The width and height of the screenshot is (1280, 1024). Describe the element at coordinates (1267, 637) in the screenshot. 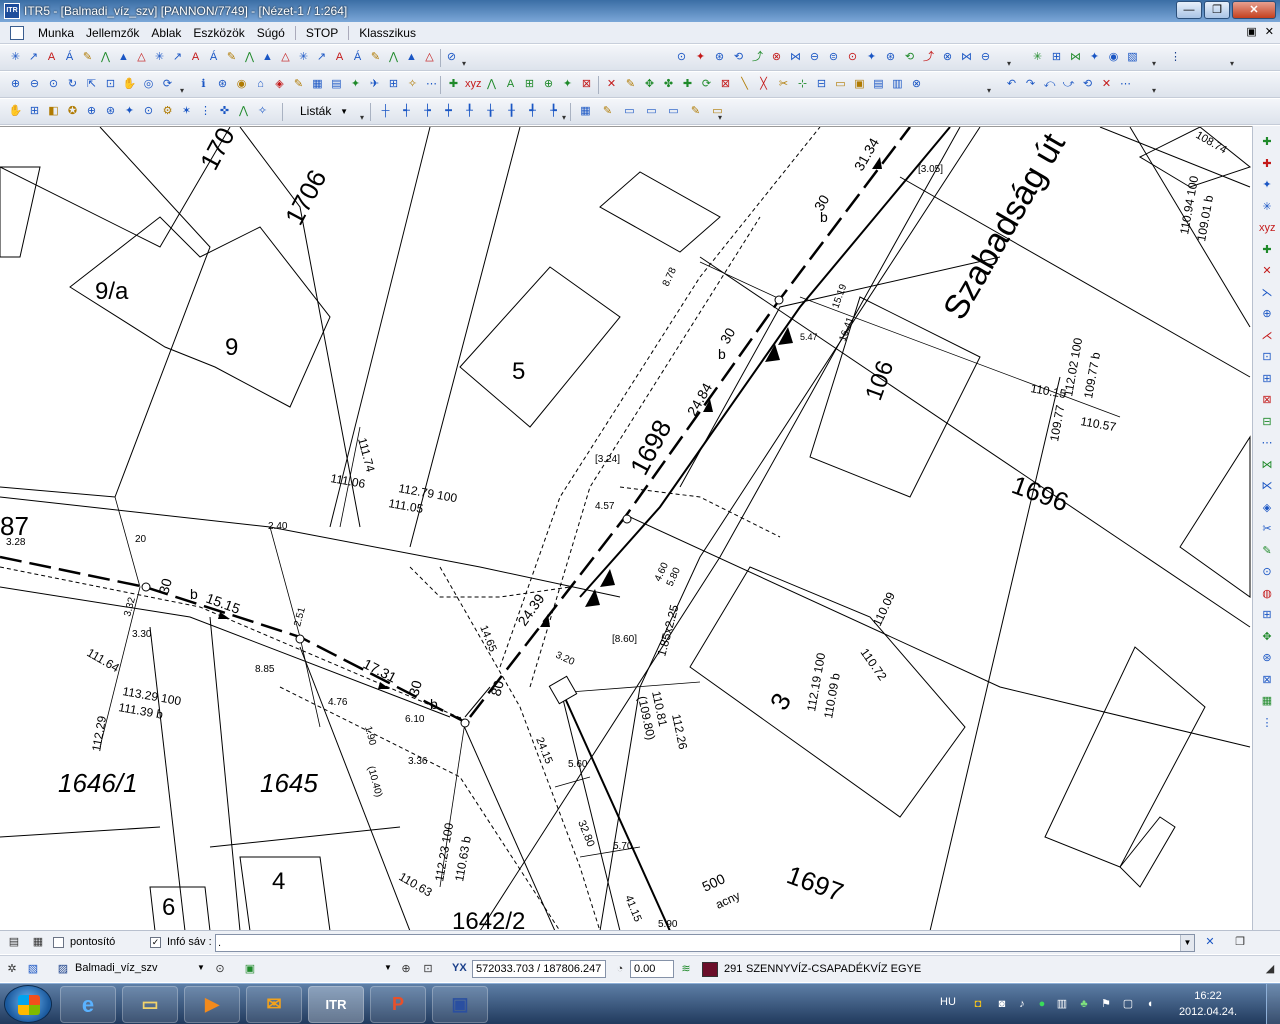

I see `side-tool-icon: ✥` at that location.